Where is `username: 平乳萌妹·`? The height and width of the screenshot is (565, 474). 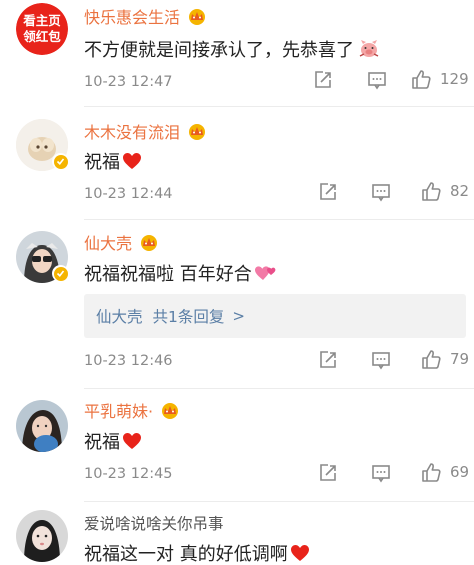 username: 平乳萌妹· is located at coordinates (132, 410).